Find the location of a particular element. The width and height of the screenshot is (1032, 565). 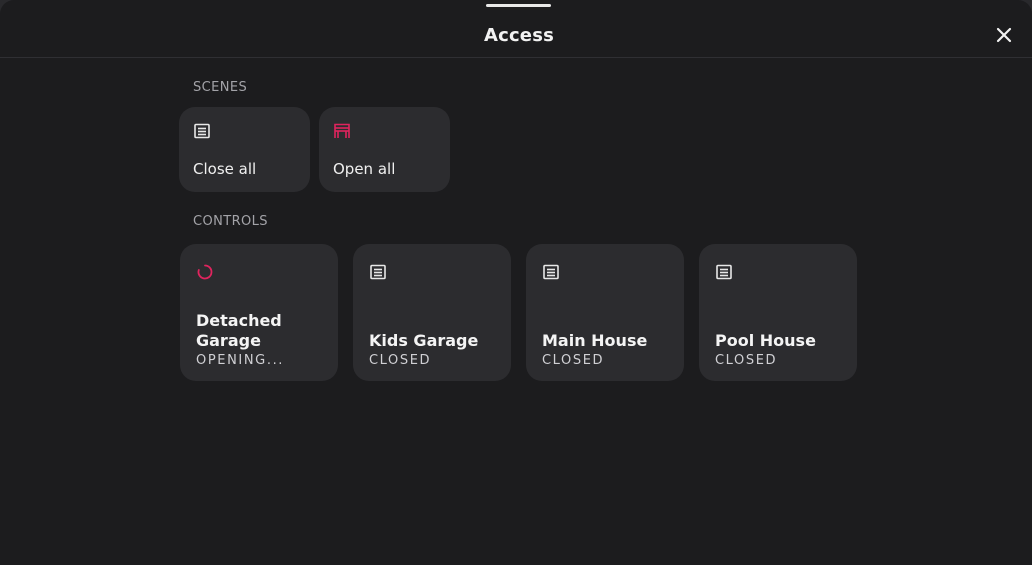

control-name: Pool House is located at coordinates (765, 340).